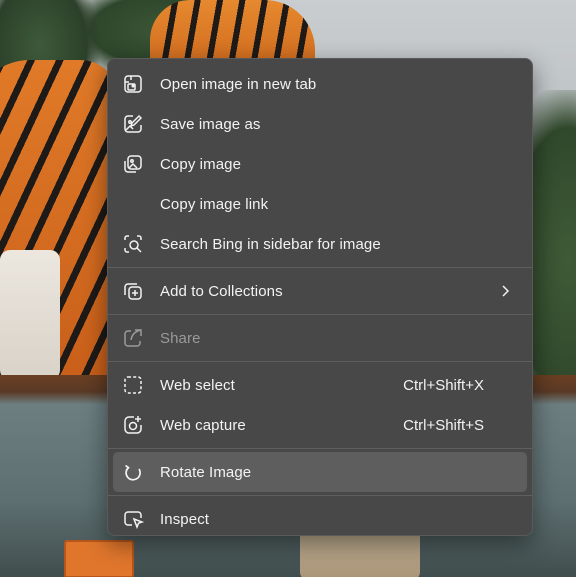 Image resolution: width=576 pixels, height=577 pixels. What do you see at coordinates (133, 472) in the screenshot?
I see `rotate-icon` at bounding box center [133, 472].